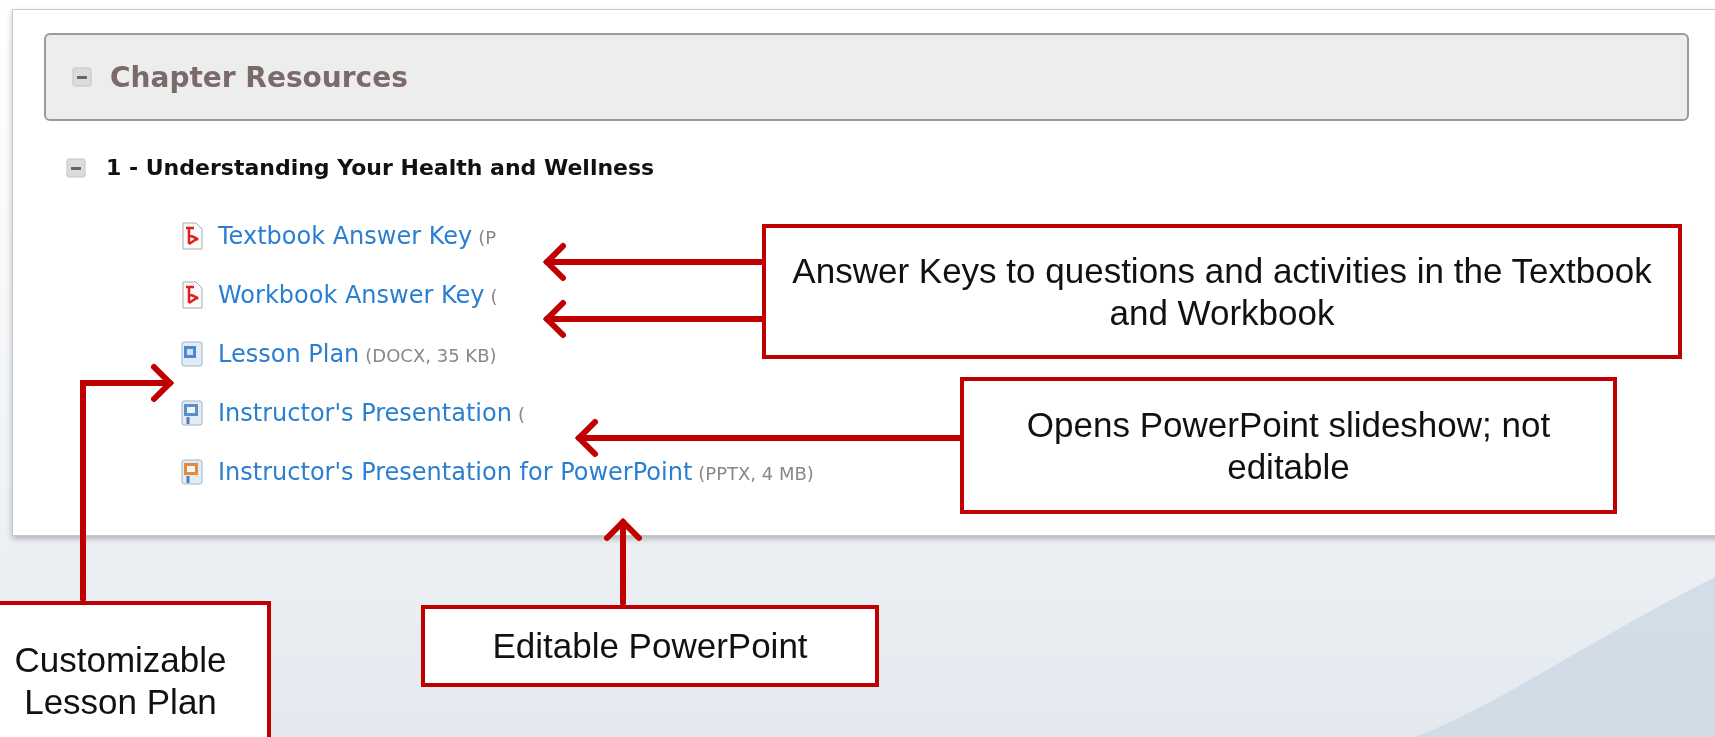  I want to click on file-link: Instructor's Presentation for PowerPoint, so click(455, 472).